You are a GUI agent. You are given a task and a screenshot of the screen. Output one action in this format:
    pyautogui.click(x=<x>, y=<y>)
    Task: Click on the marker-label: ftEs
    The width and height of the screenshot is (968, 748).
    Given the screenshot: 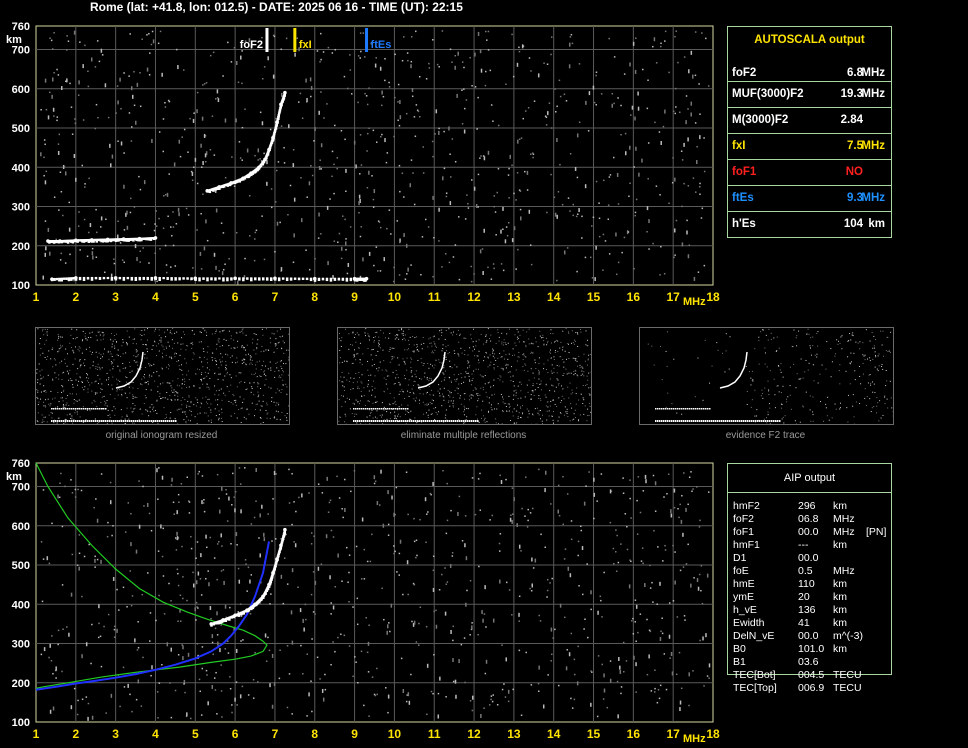 What is the action you would take?
    pyautogui.click(x=381, y=45)
    